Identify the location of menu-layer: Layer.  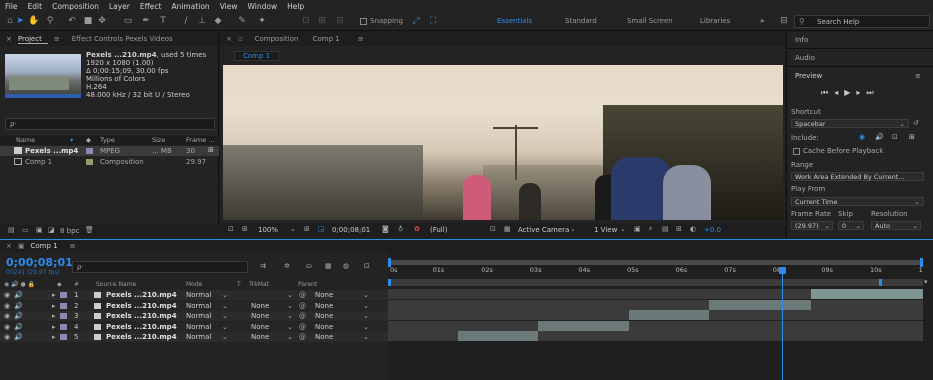
(119, 6).